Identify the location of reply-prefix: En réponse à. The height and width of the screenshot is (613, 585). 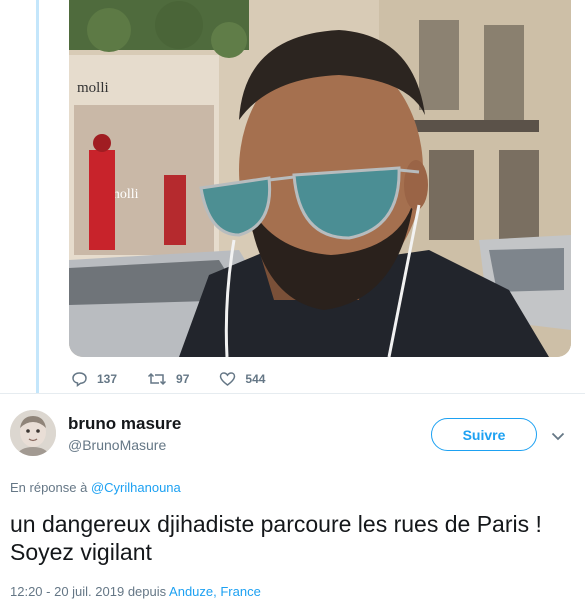
(49, 487).